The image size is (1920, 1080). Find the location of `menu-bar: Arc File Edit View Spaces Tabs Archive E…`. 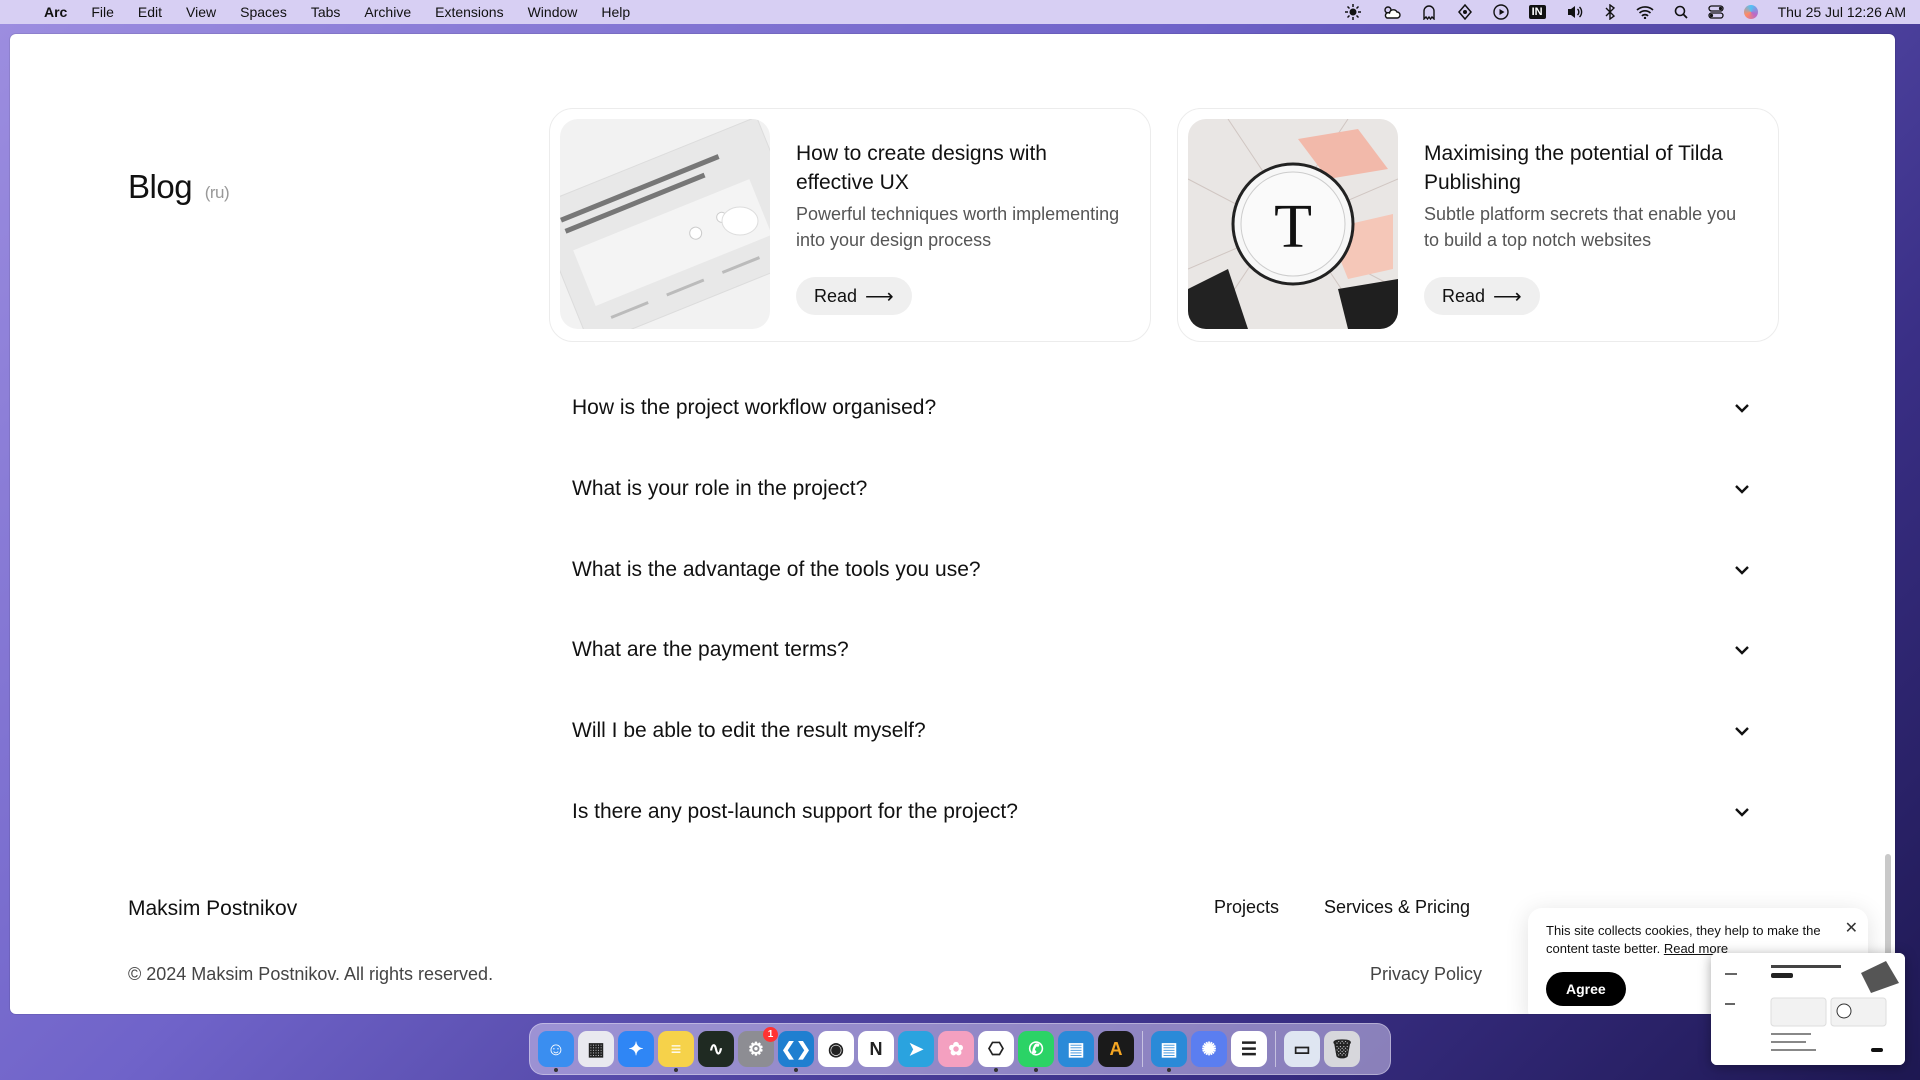

menu-bar: Arc File Edit View Spaces Tabs Archive E… is located at coordinates (960, 12).